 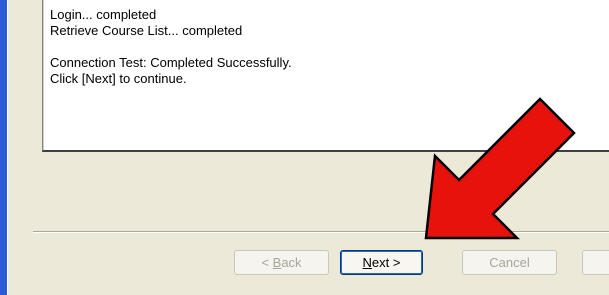 I want to click on footer-separator-highlight, so click(x=321, y=232).